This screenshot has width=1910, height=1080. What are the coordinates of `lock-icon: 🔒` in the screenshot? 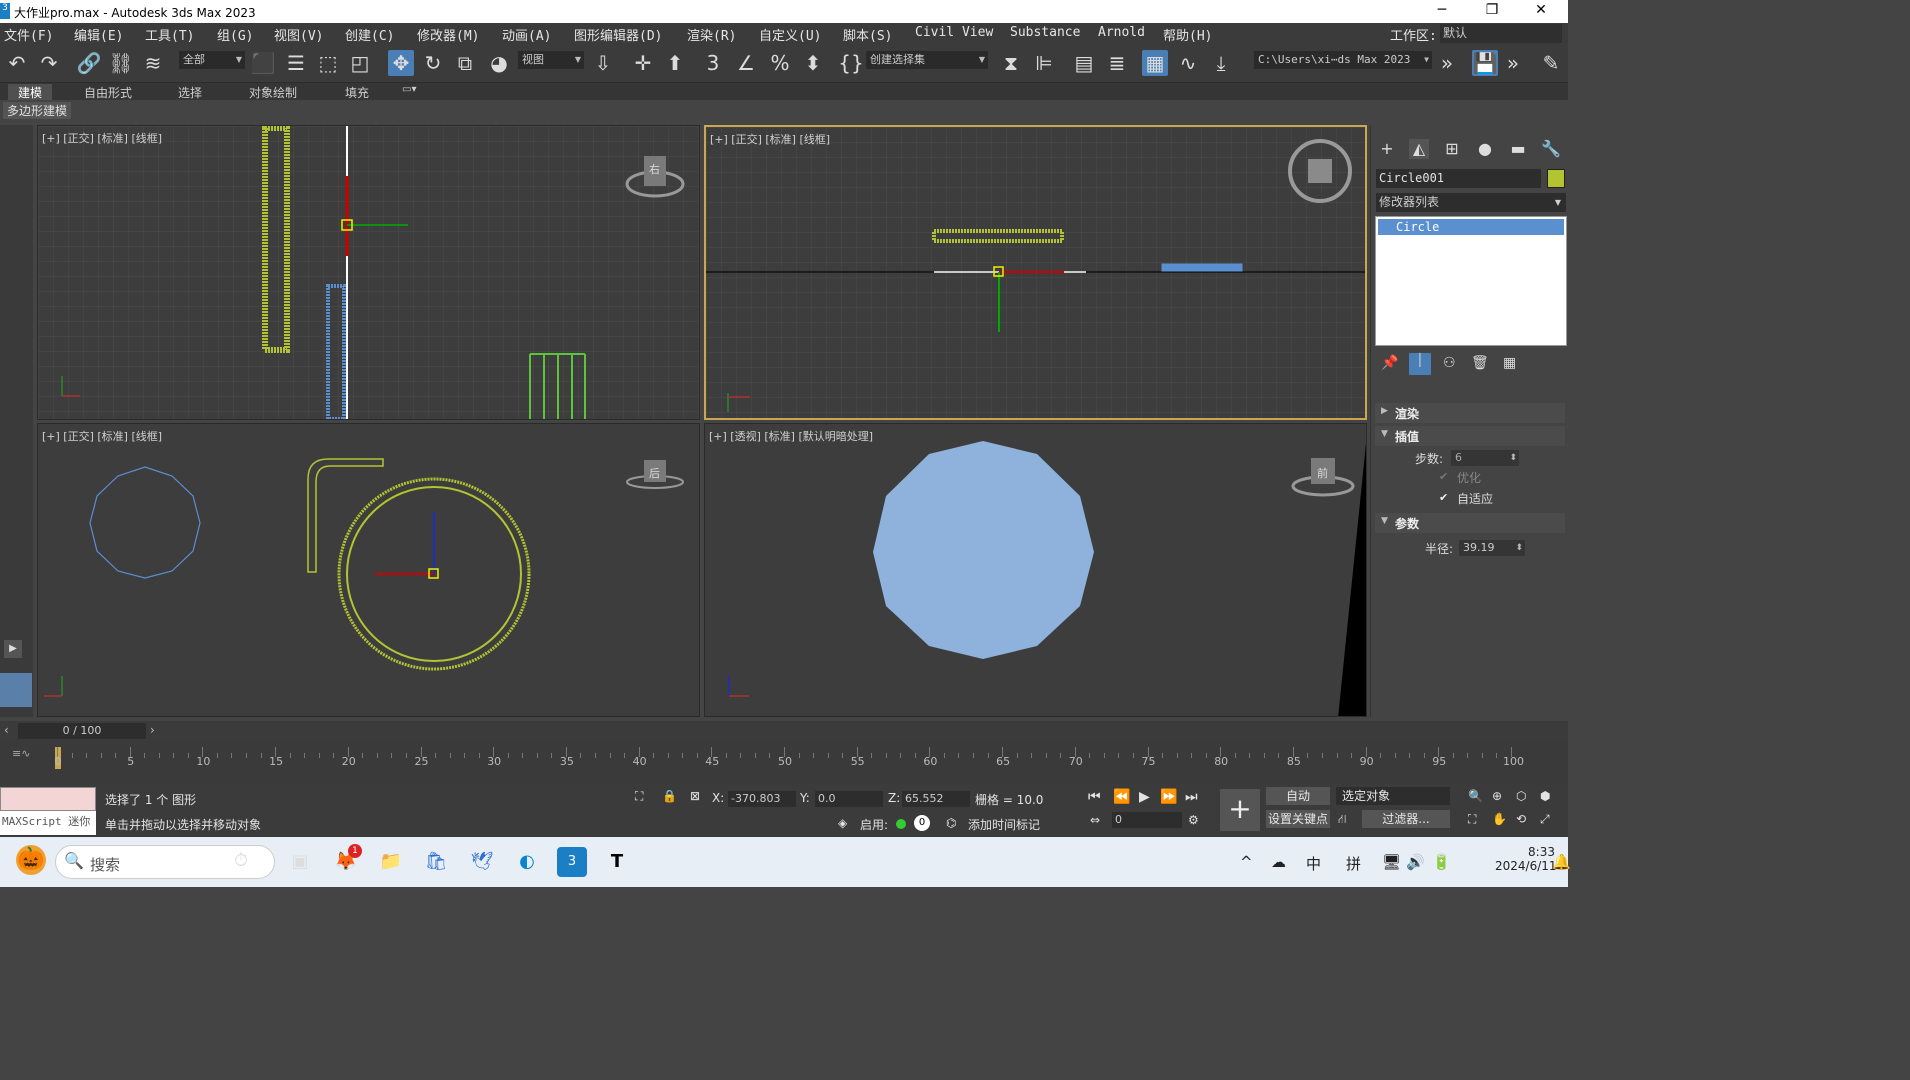 It's located at (669, 796).